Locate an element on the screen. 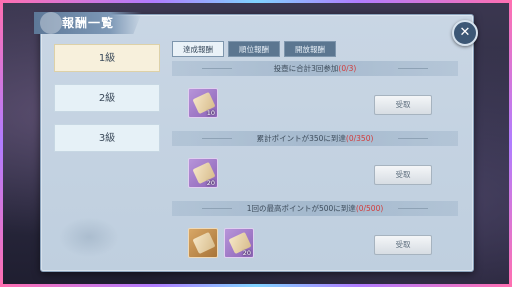 The width and height of the screenshot is (512, 287). requirement-text: 投壺に合計3回参加 is located at coordinates (306, 68).